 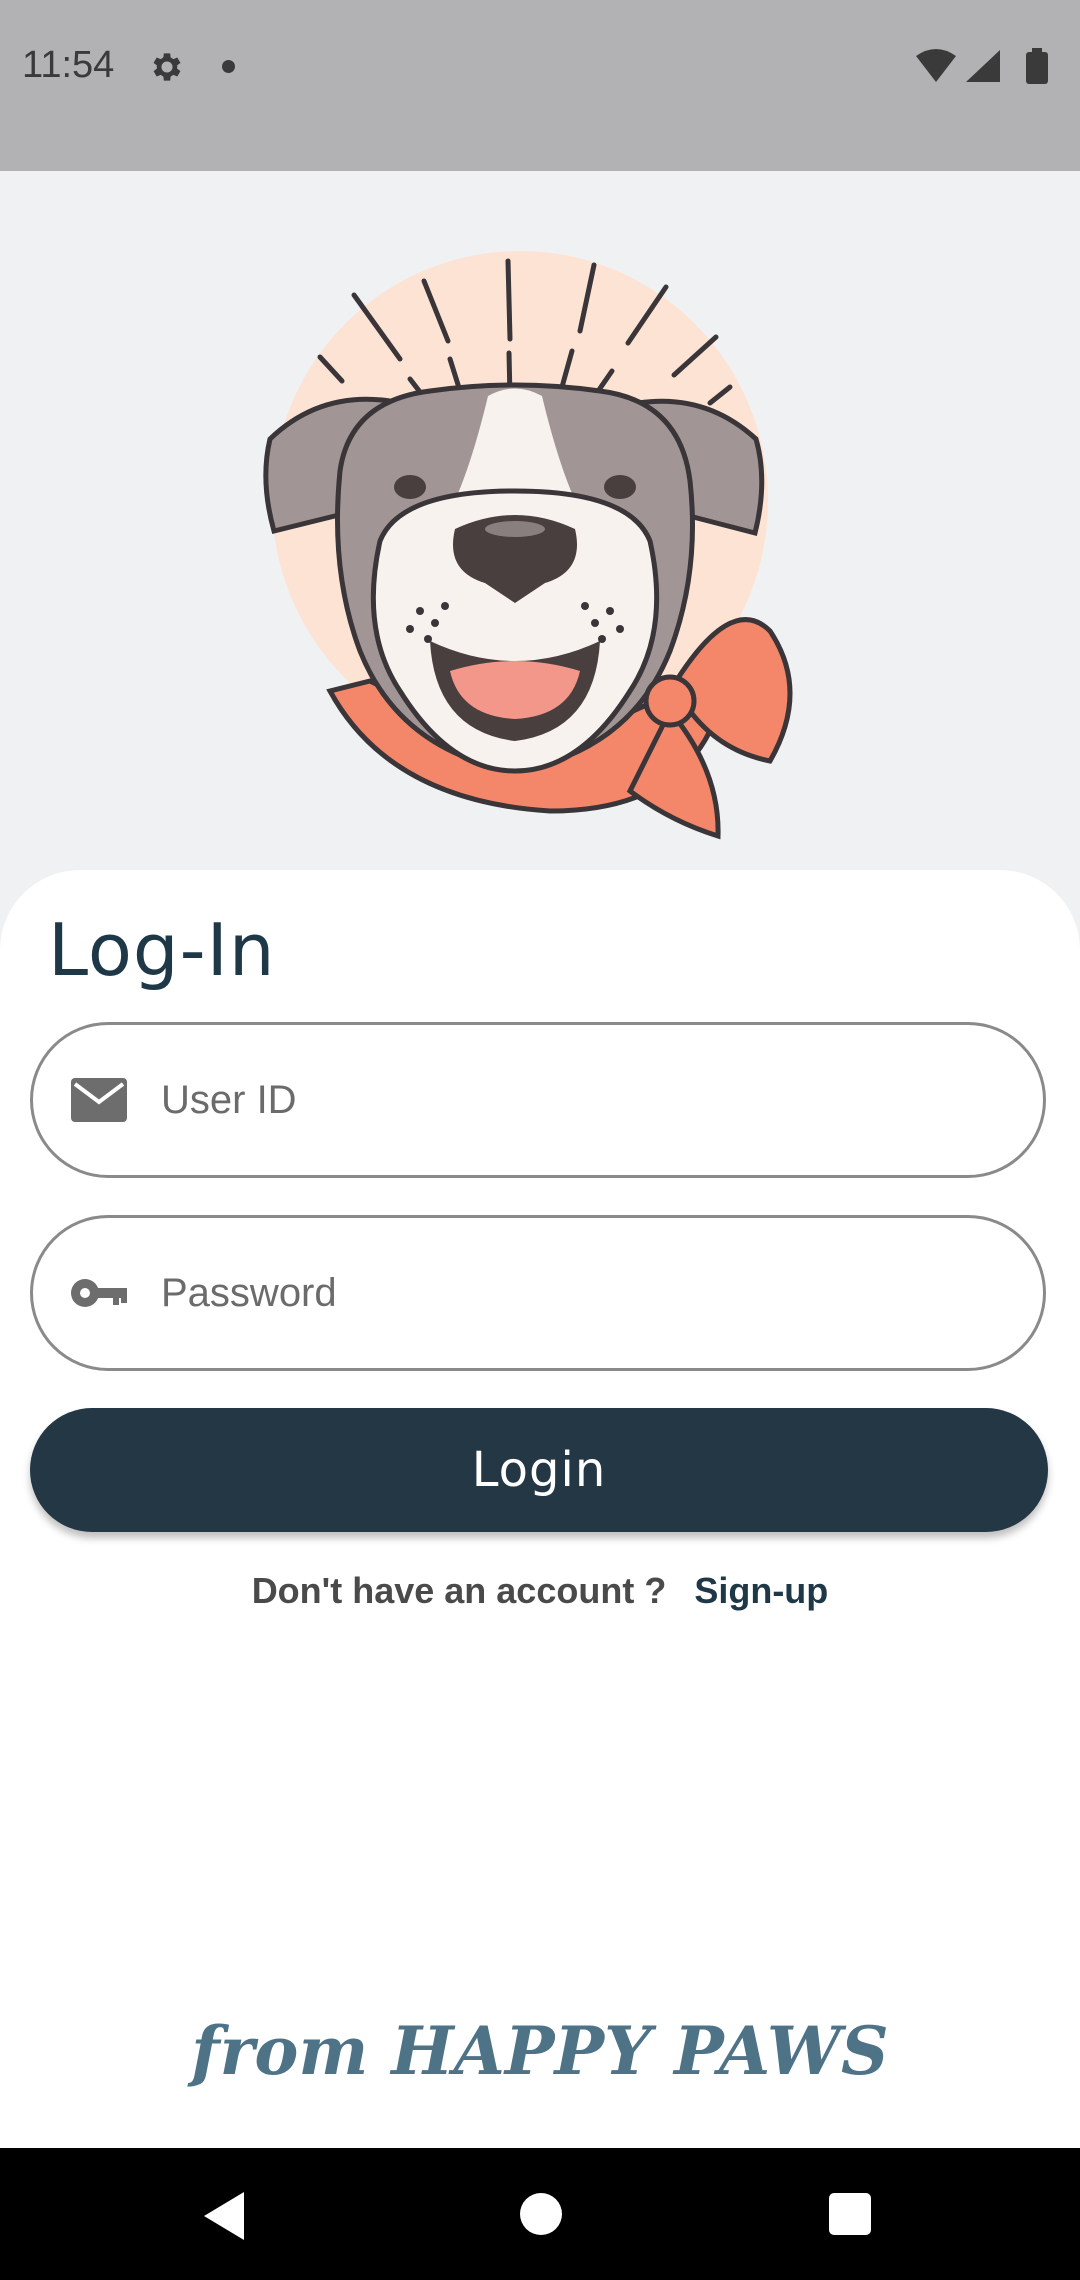 I want to click on login-button: Login, so click(x=539, y=1470).